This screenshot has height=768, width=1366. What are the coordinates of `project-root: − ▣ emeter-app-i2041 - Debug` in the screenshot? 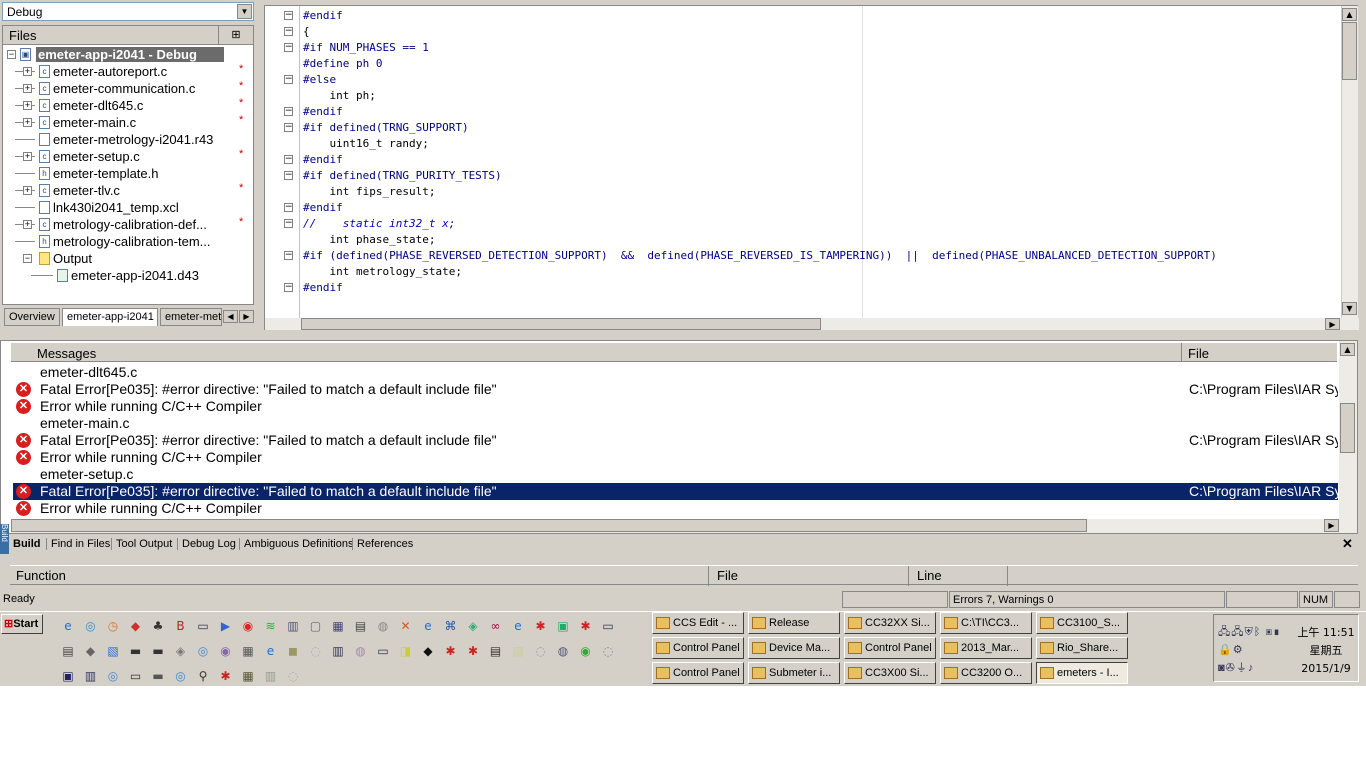 It's located at (128, 54).